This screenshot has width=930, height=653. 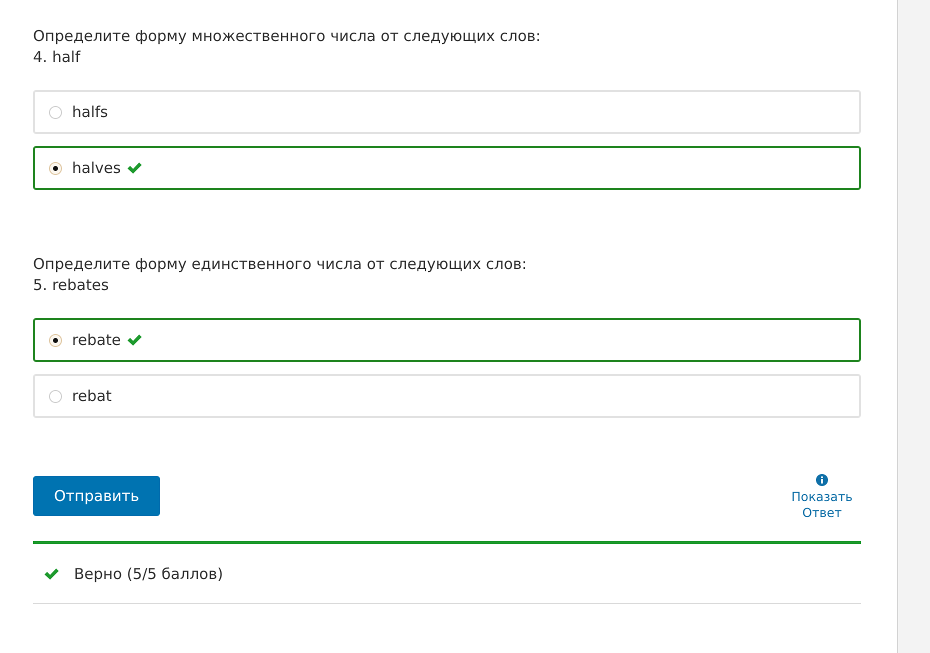 What do you see at coordinates (447, 340) in the screenshot?
I see `answer-option: rebate` at bounding box center [447, 340].